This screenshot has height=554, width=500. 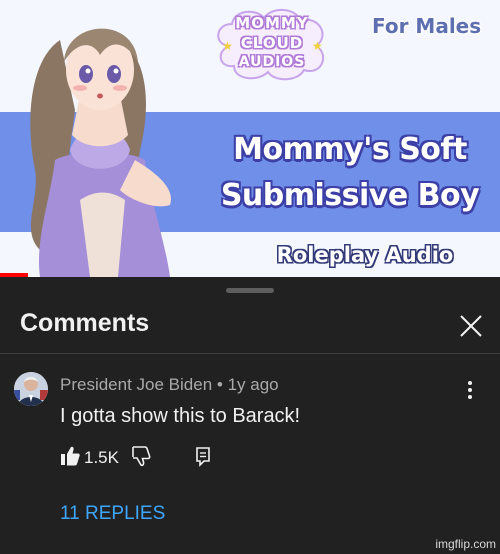 I want to click on logo-word-1: MOMMY, so click(x=272, y=23).